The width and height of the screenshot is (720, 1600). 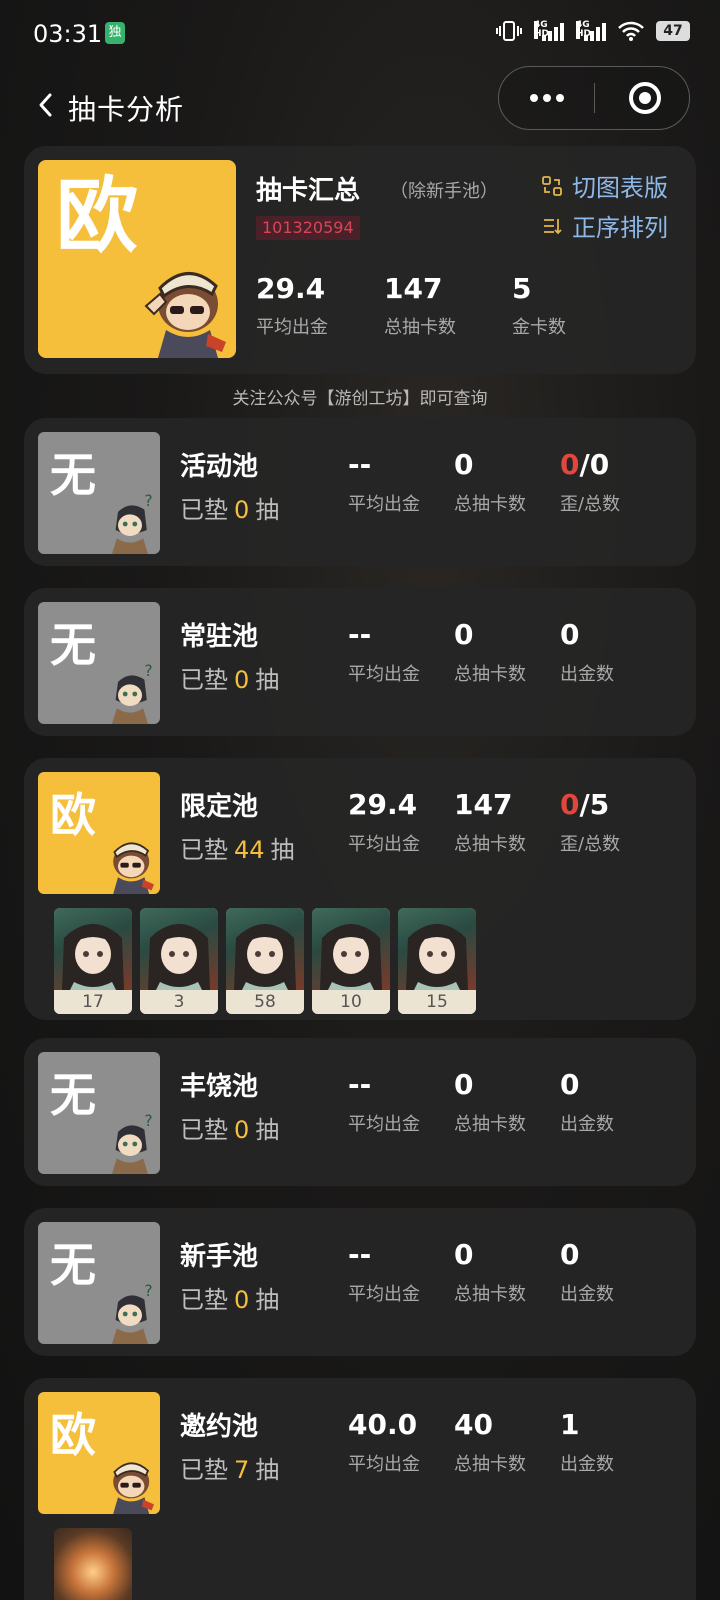 I want to click on pool-name: 邀约池, so click(x=219, y=1427).